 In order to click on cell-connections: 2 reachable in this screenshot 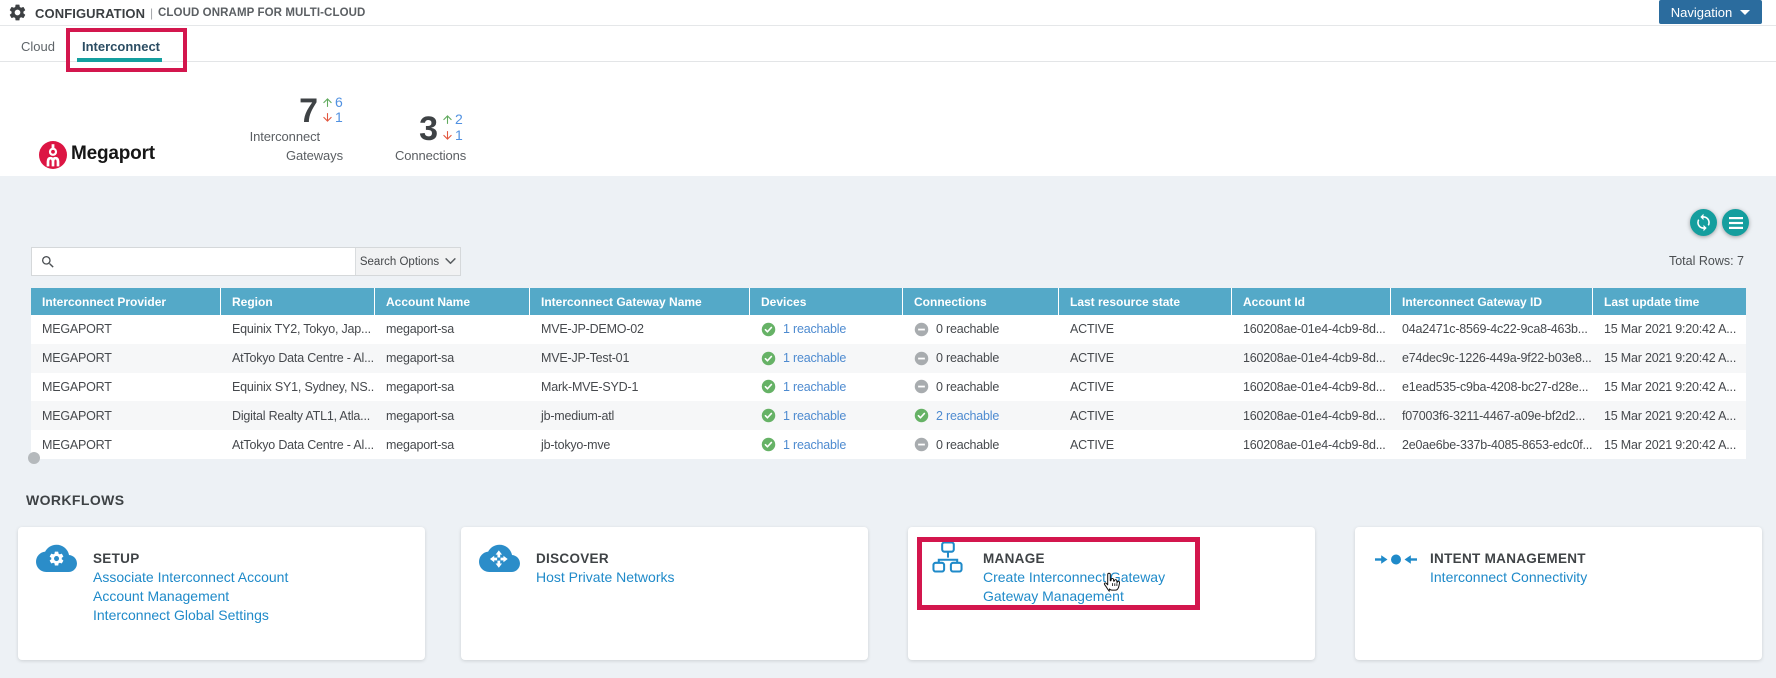, I will do `click(981, 415)`.